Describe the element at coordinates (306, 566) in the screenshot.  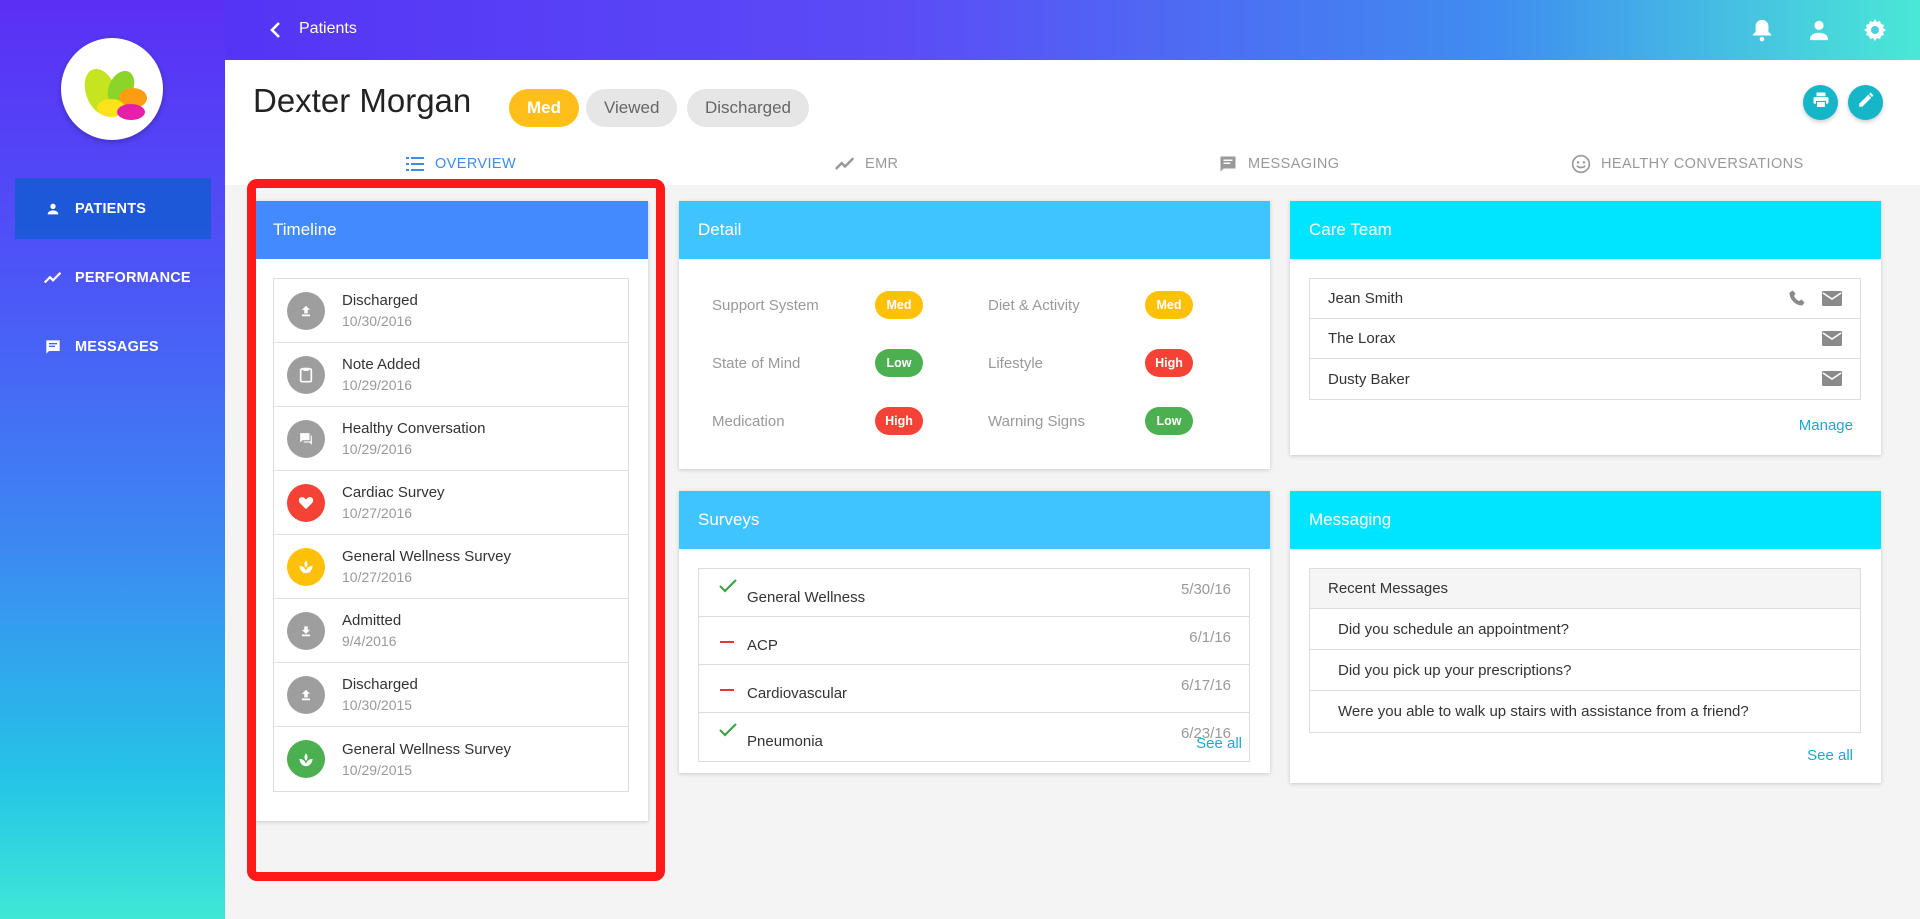
I see `spa-icon` at that location.